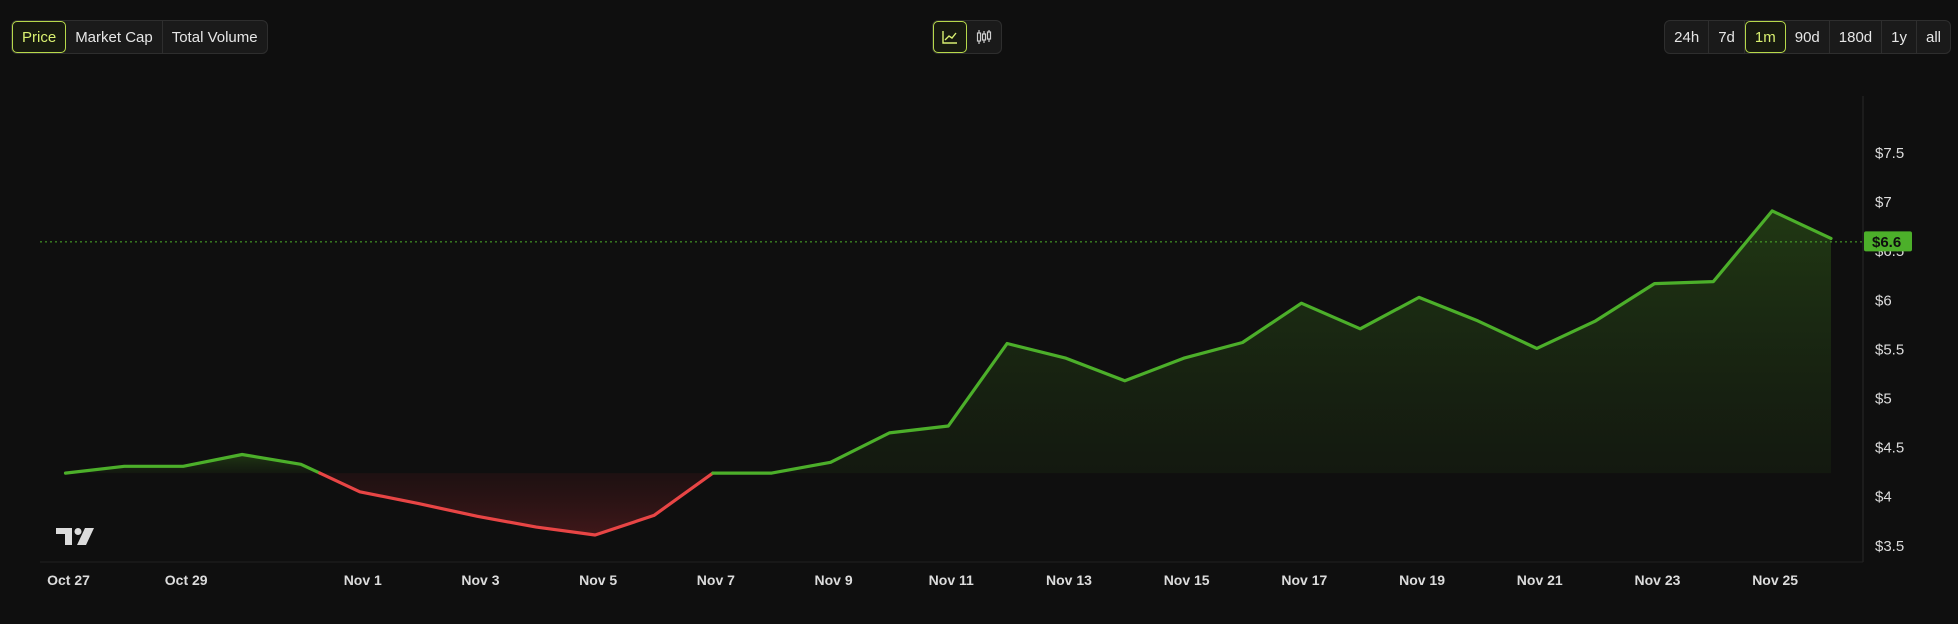 The height and width of the screenshot is (624, 1958). What do you see at coordinates (1304, 580) in the screenshot?
I see `x-tick-label: Nov 17` at bounding box center [1304, 580].